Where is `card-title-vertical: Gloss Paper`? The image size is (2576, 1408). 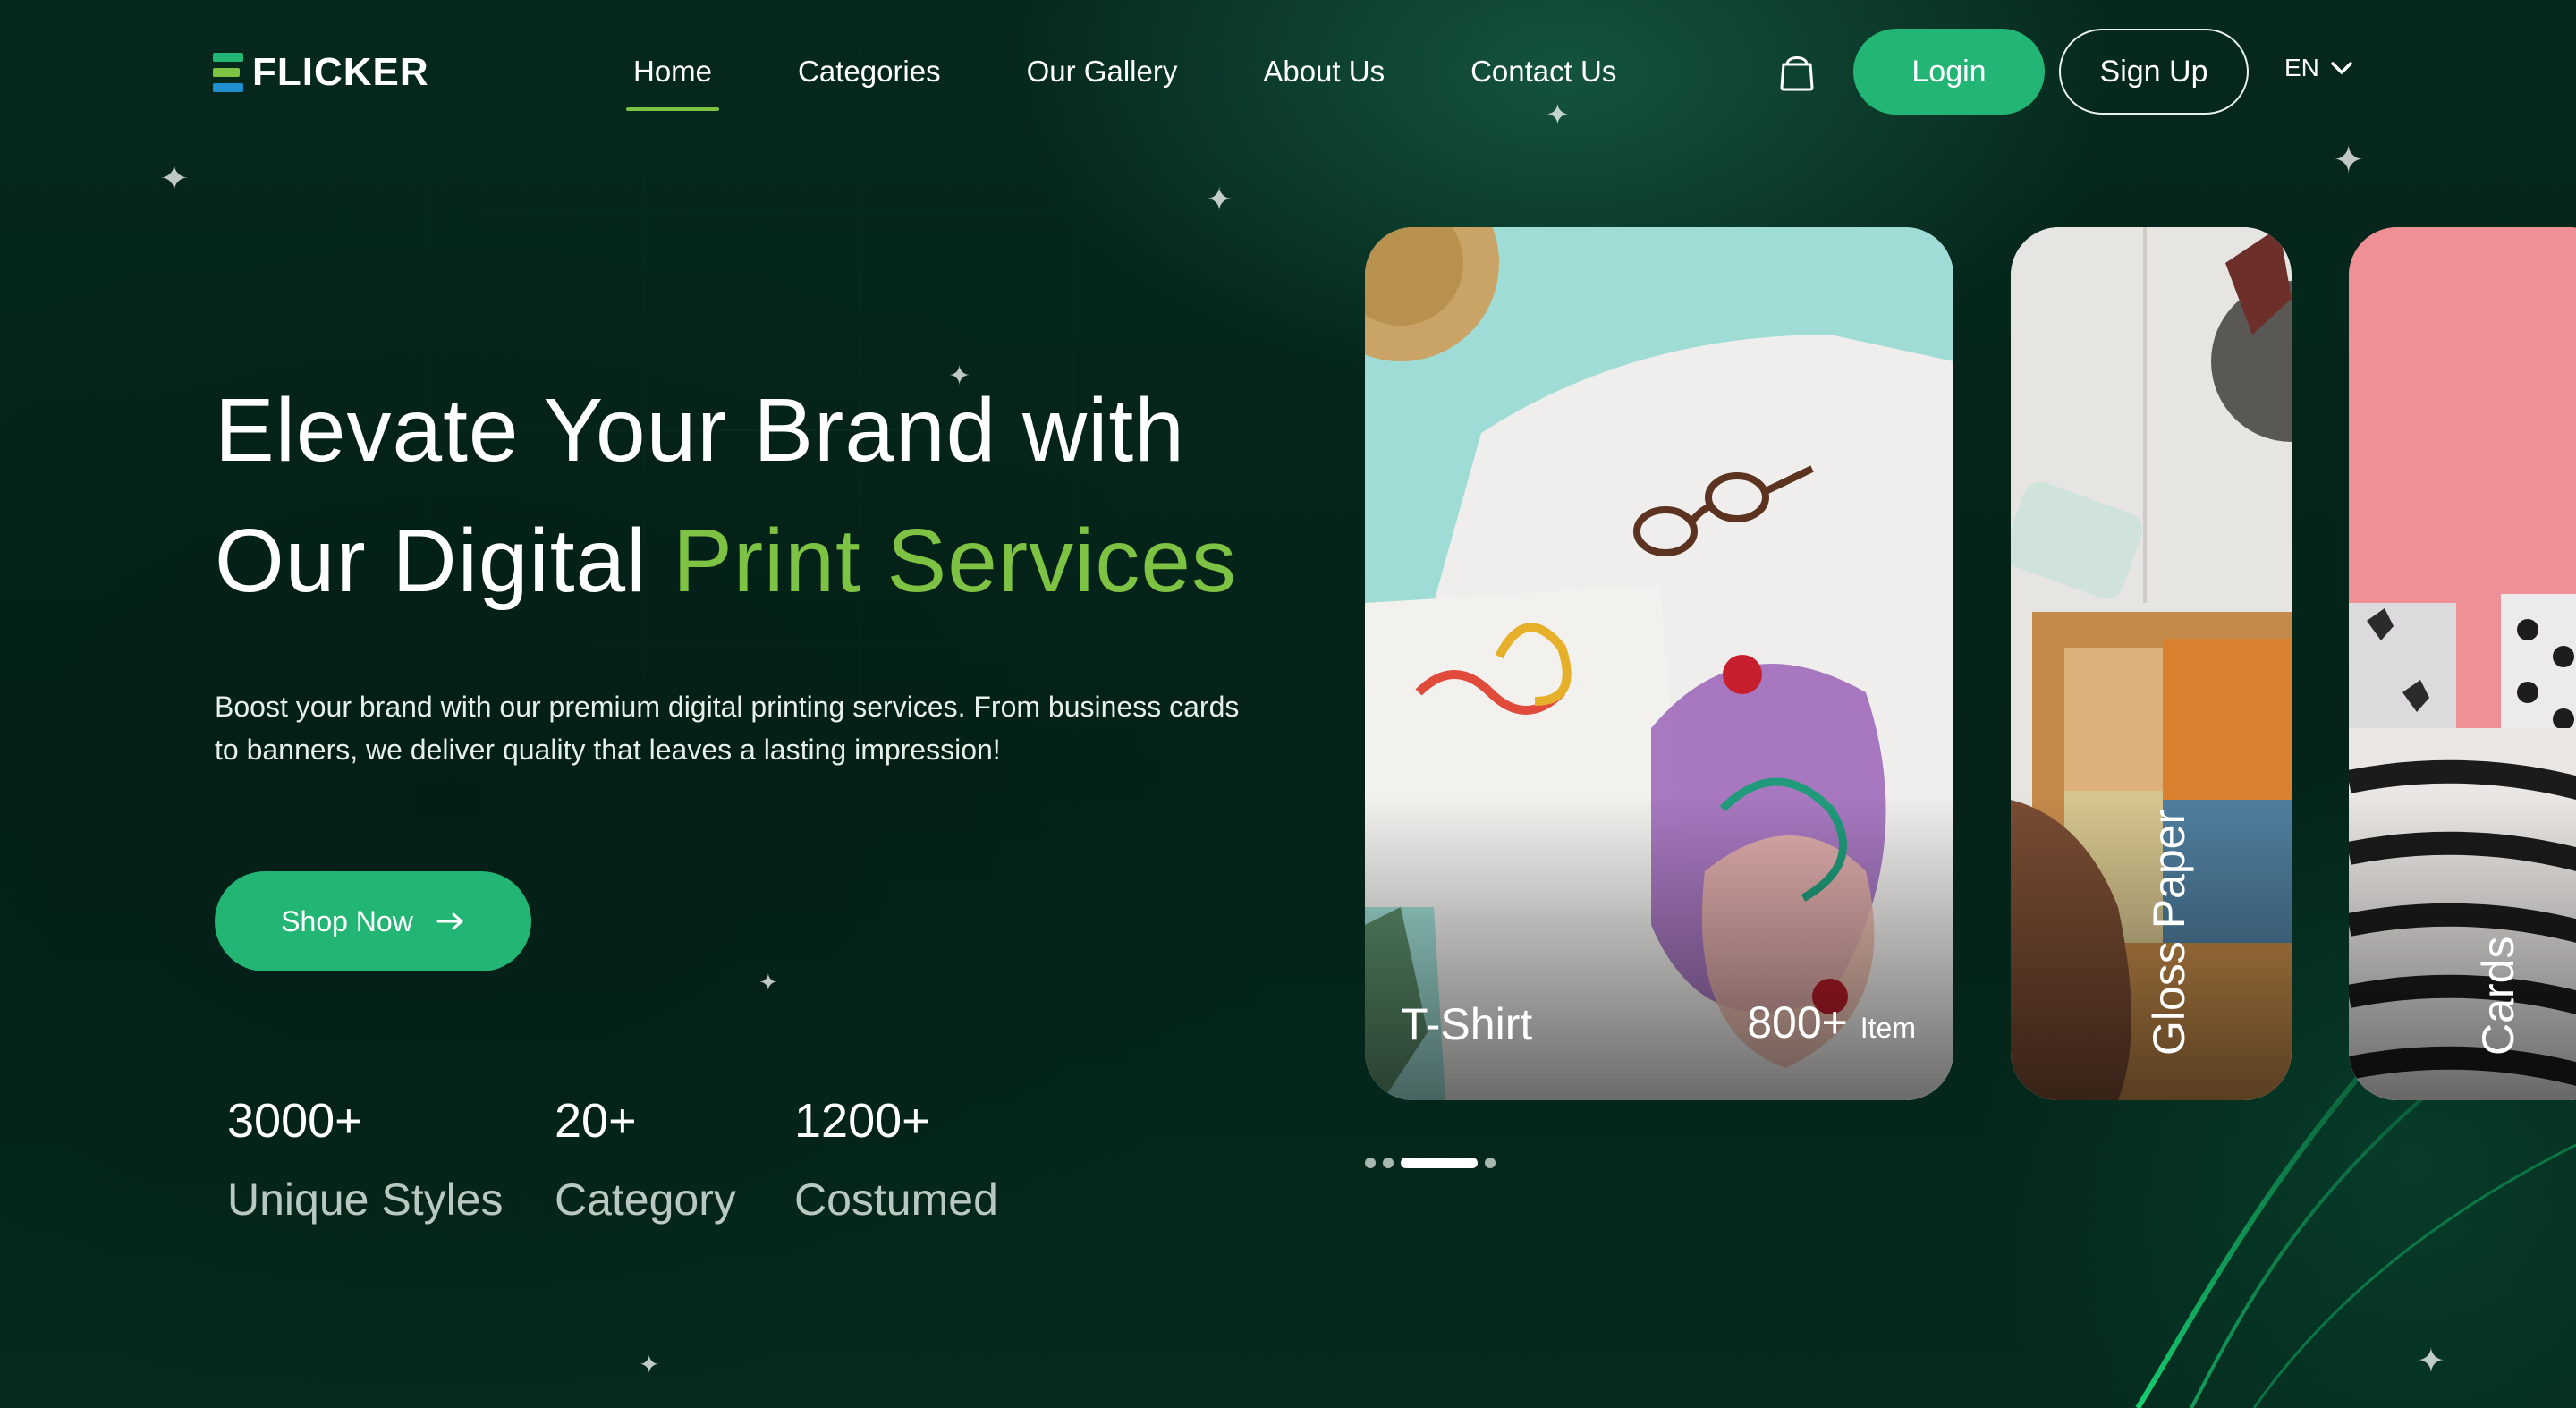
card-title-vertical: Gloss Paper is located at coordinates (2169, 933).